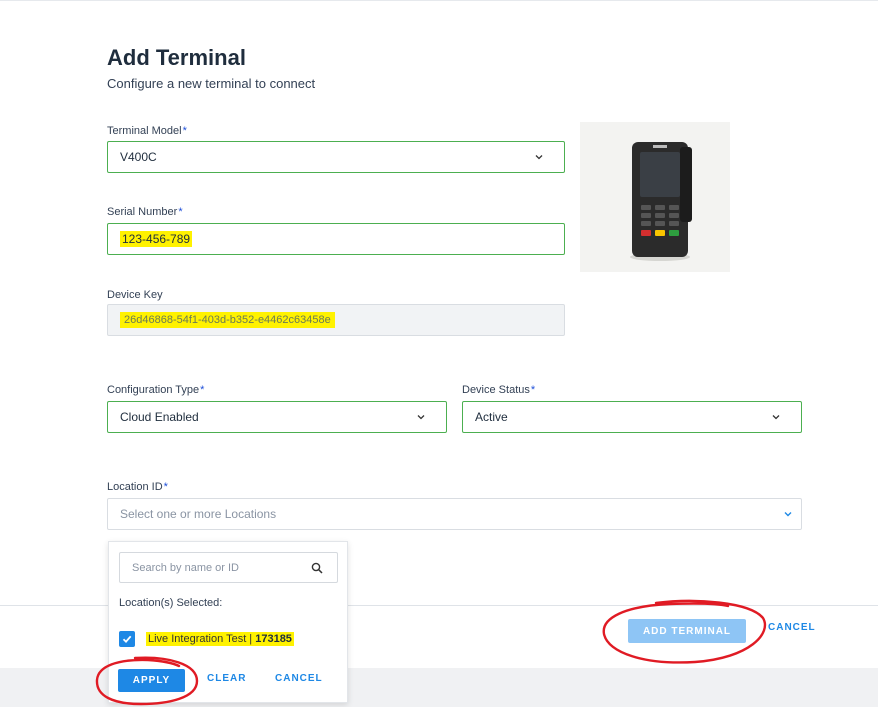  What do you see at coordinates (176, 57) in the screenshot?
I see `page-title: Add Terminal` at bounding box center [176, 57].